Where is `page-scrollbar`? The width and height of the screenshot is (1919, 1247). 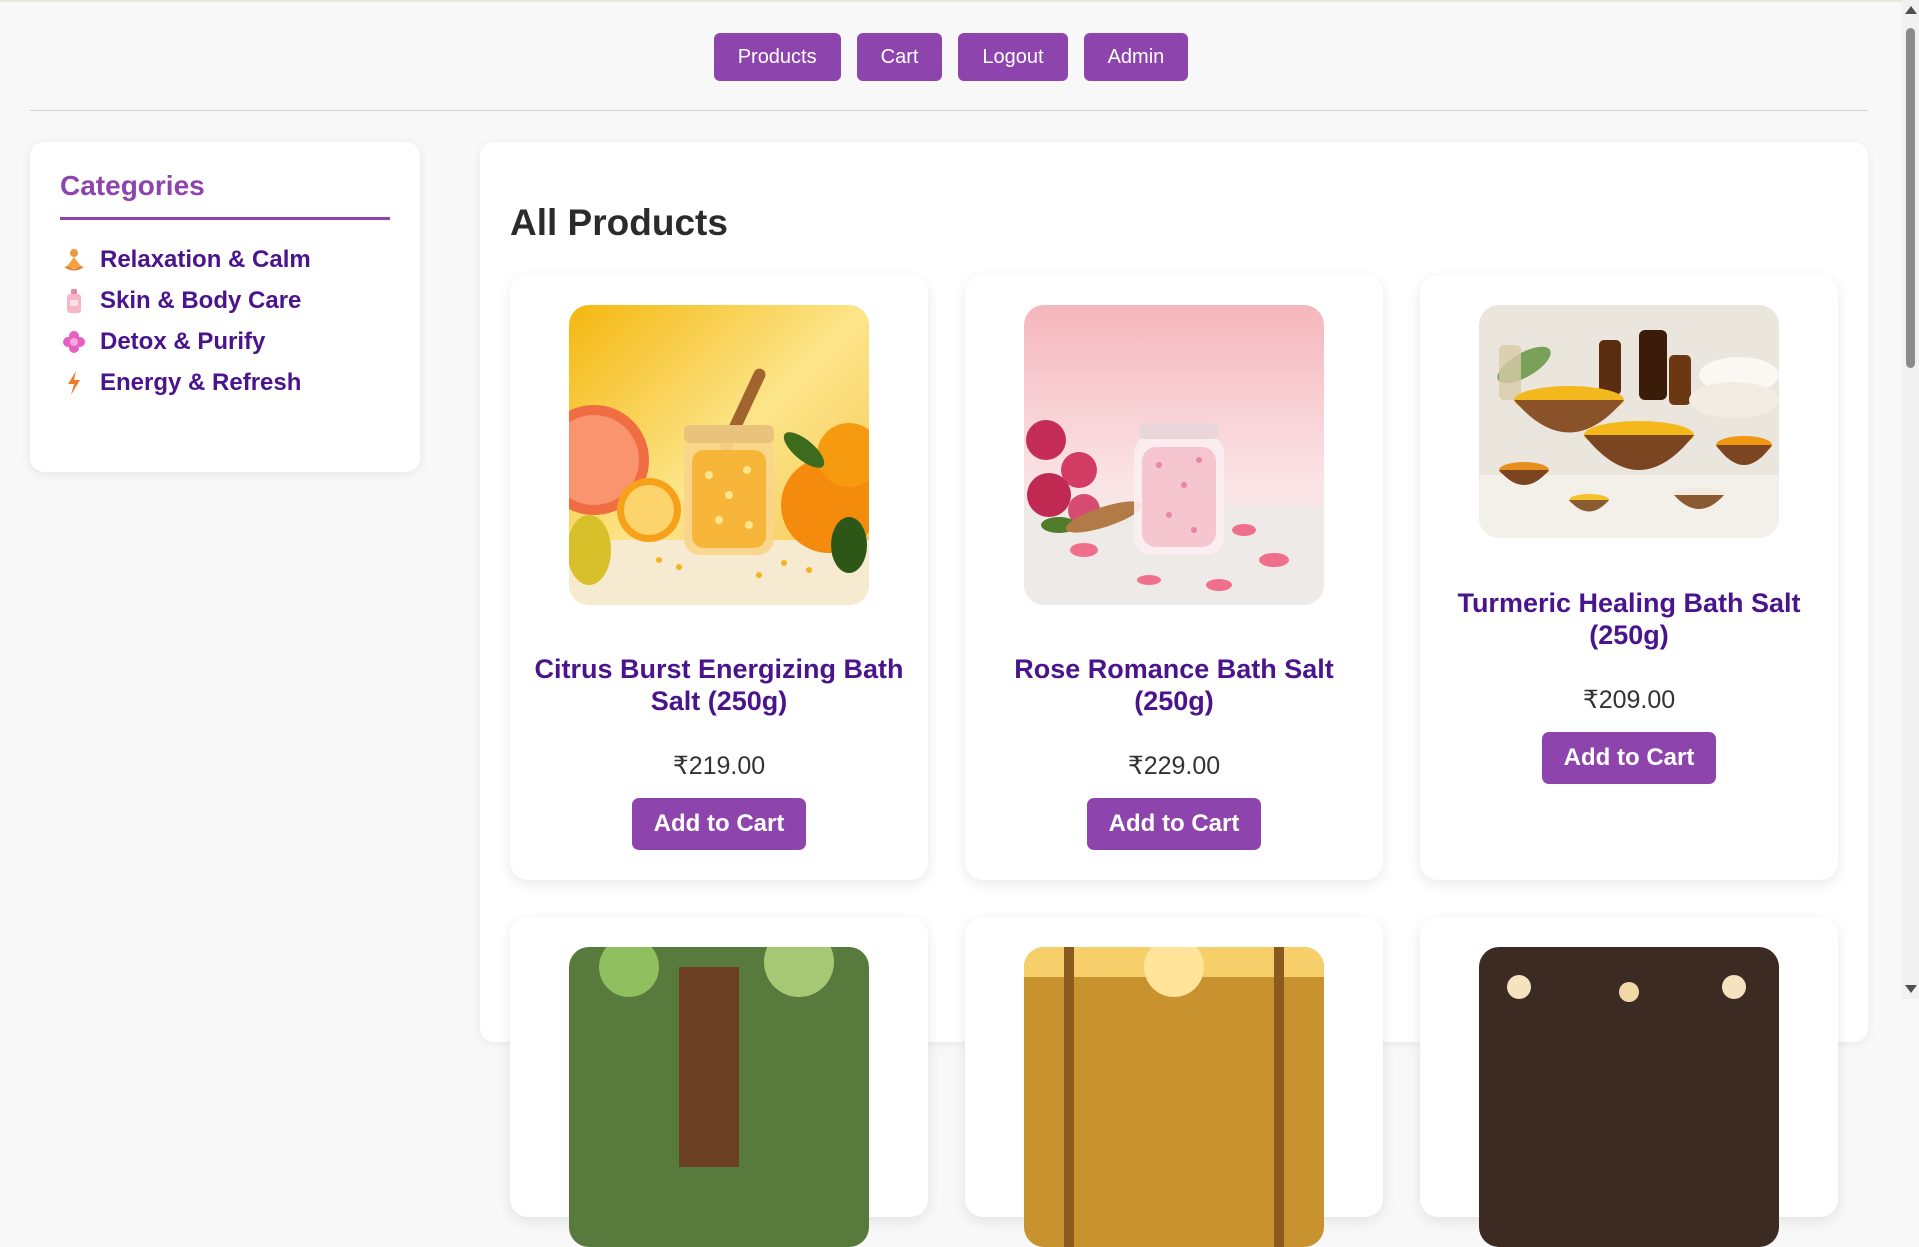
page-scrollbar is located at coordinates (1910, 499).